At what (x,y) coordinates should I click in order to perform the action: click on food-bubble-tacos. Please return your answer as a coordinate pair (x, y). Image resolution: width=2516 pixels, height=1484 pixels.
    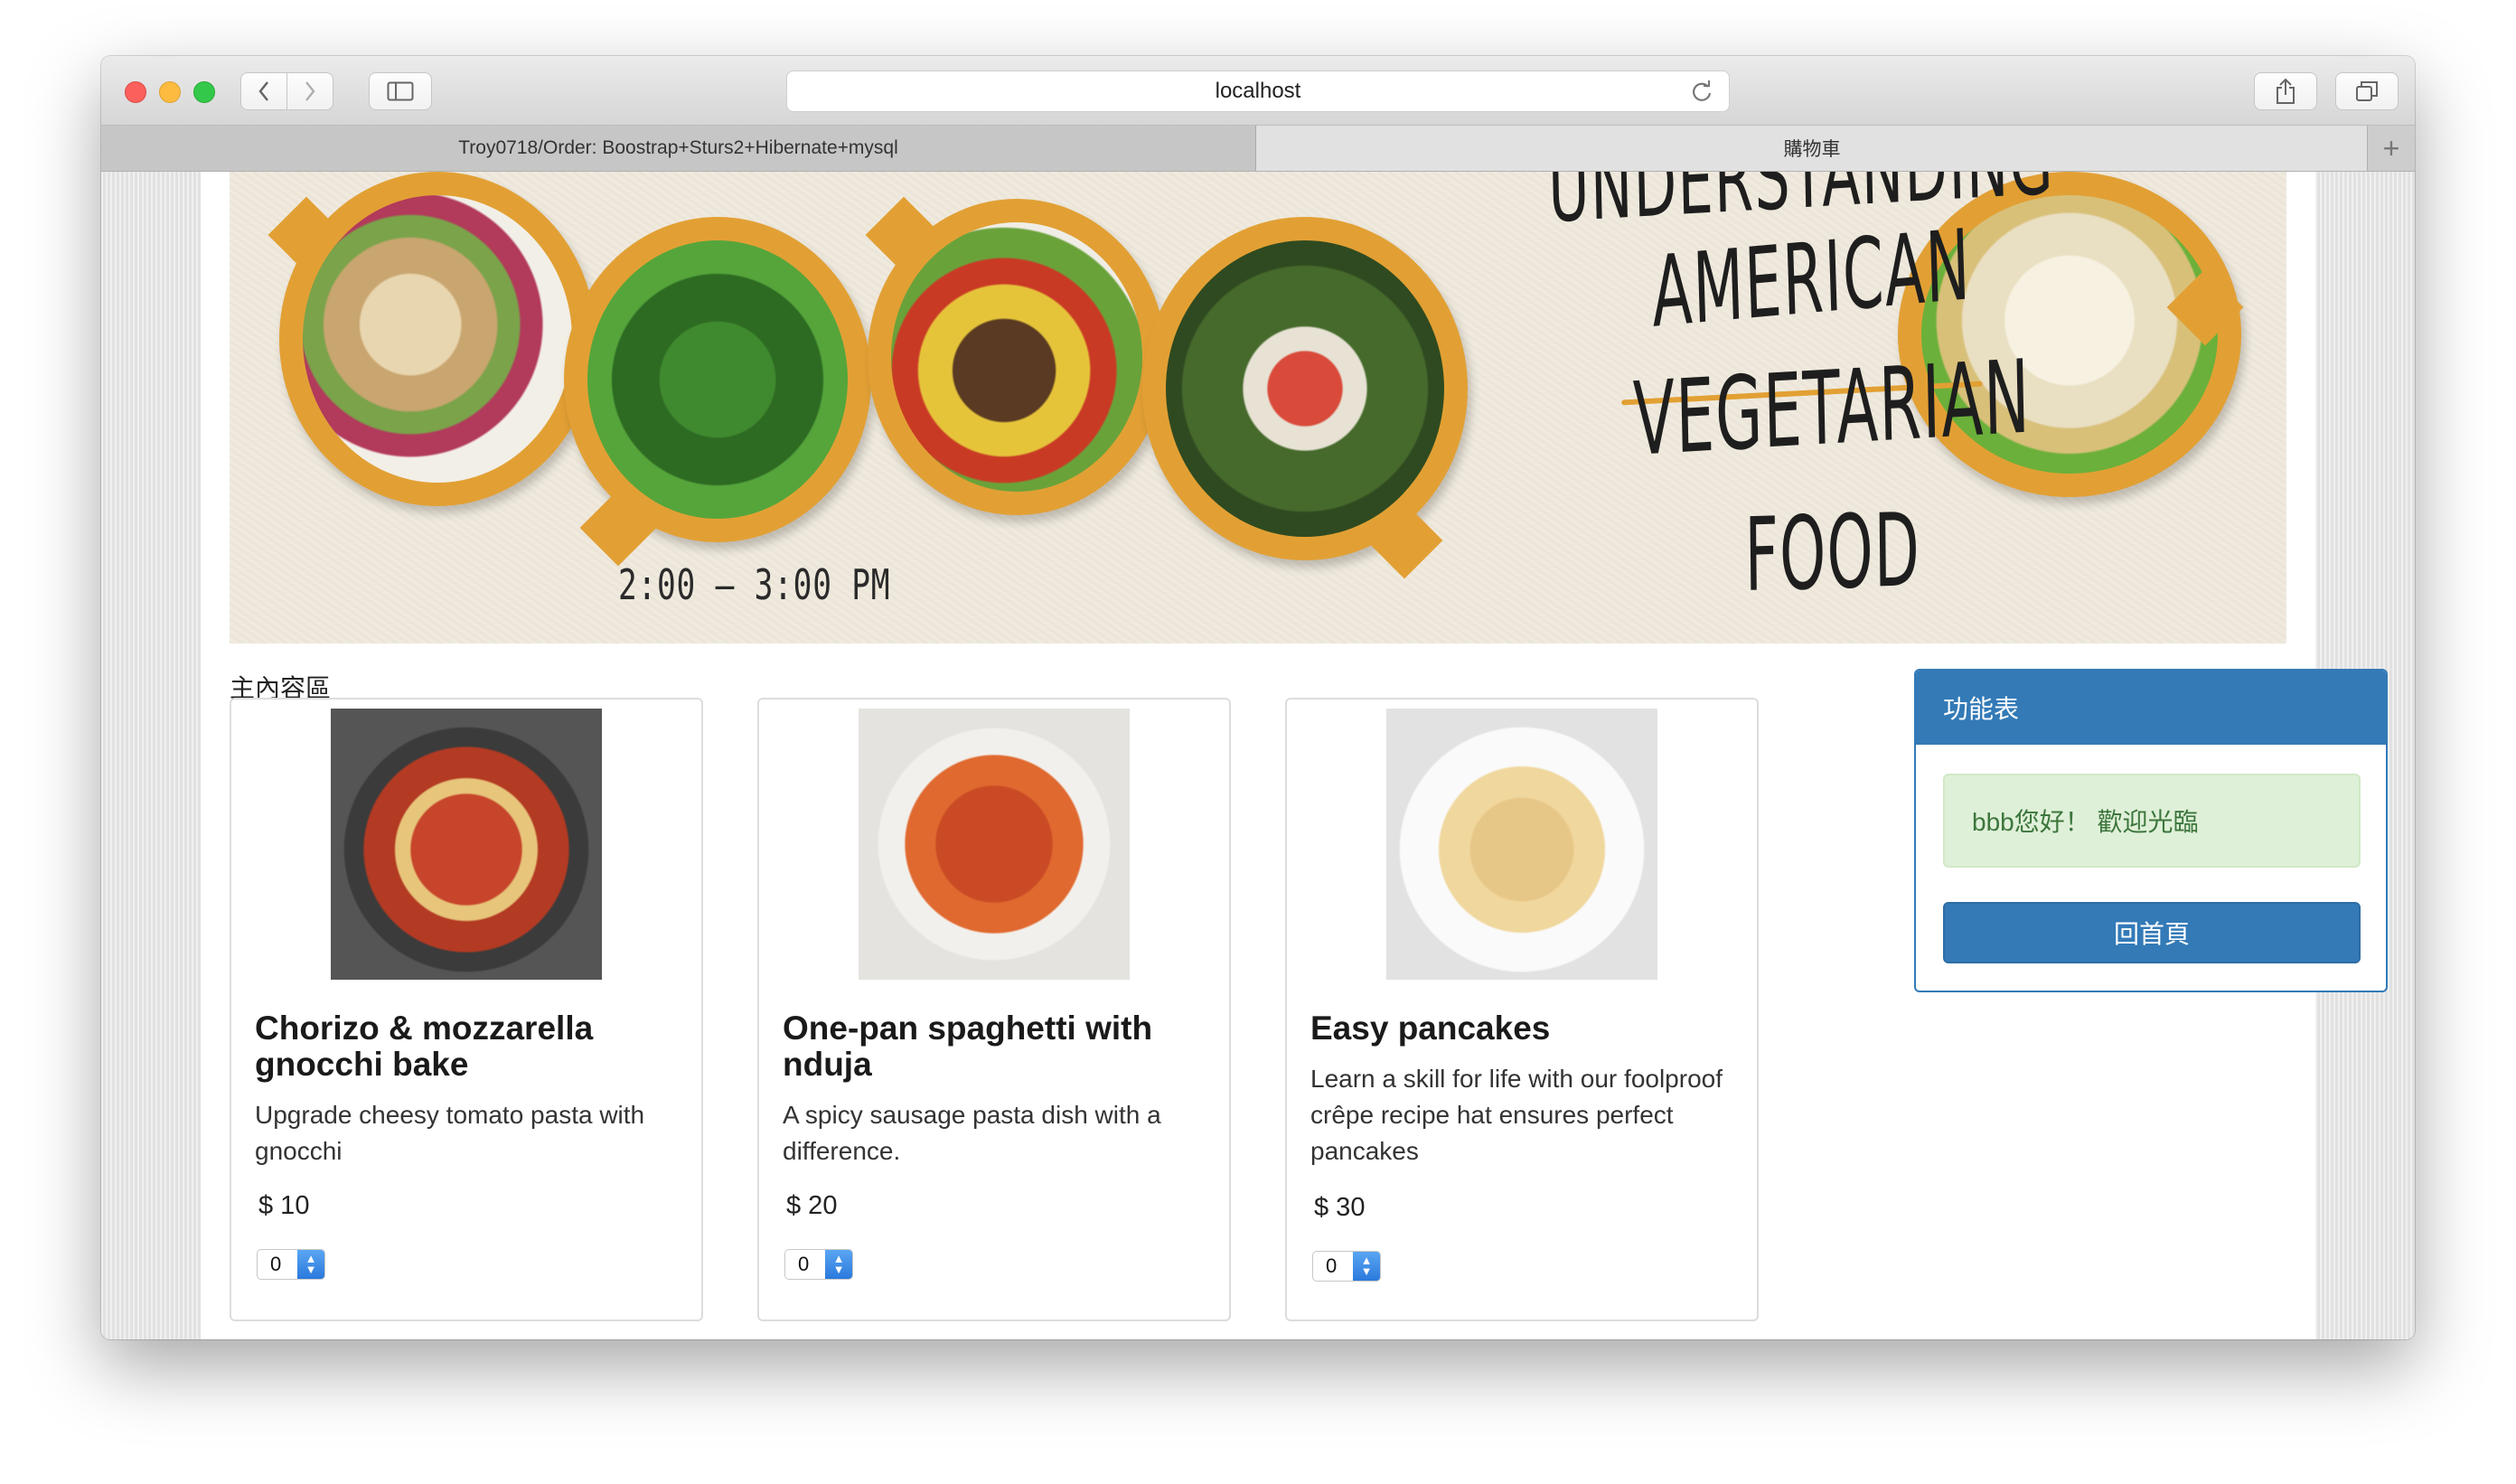
    Looking at the image, I should click on (437, 339).